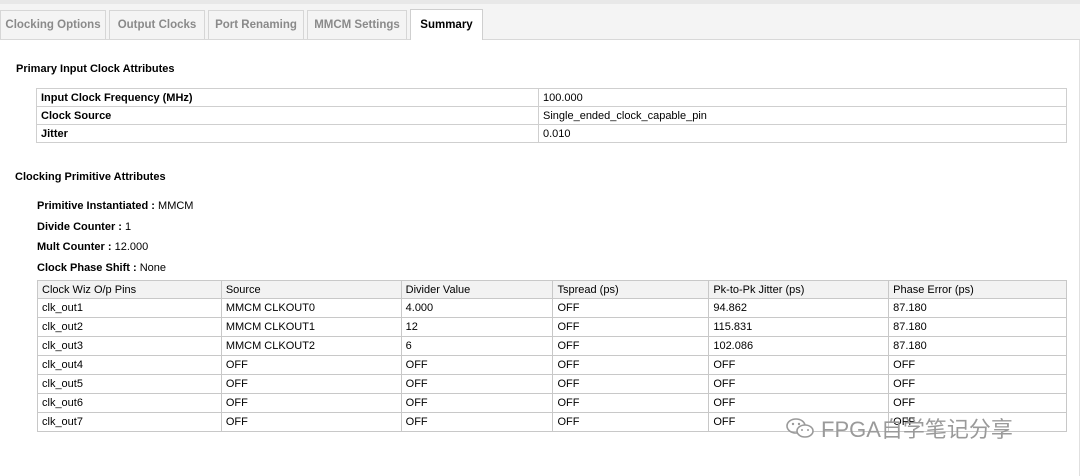 The image size is (1080, 476). I want to click on primary-input-title: Primary Input Clock Attributes, so click(95, 69).